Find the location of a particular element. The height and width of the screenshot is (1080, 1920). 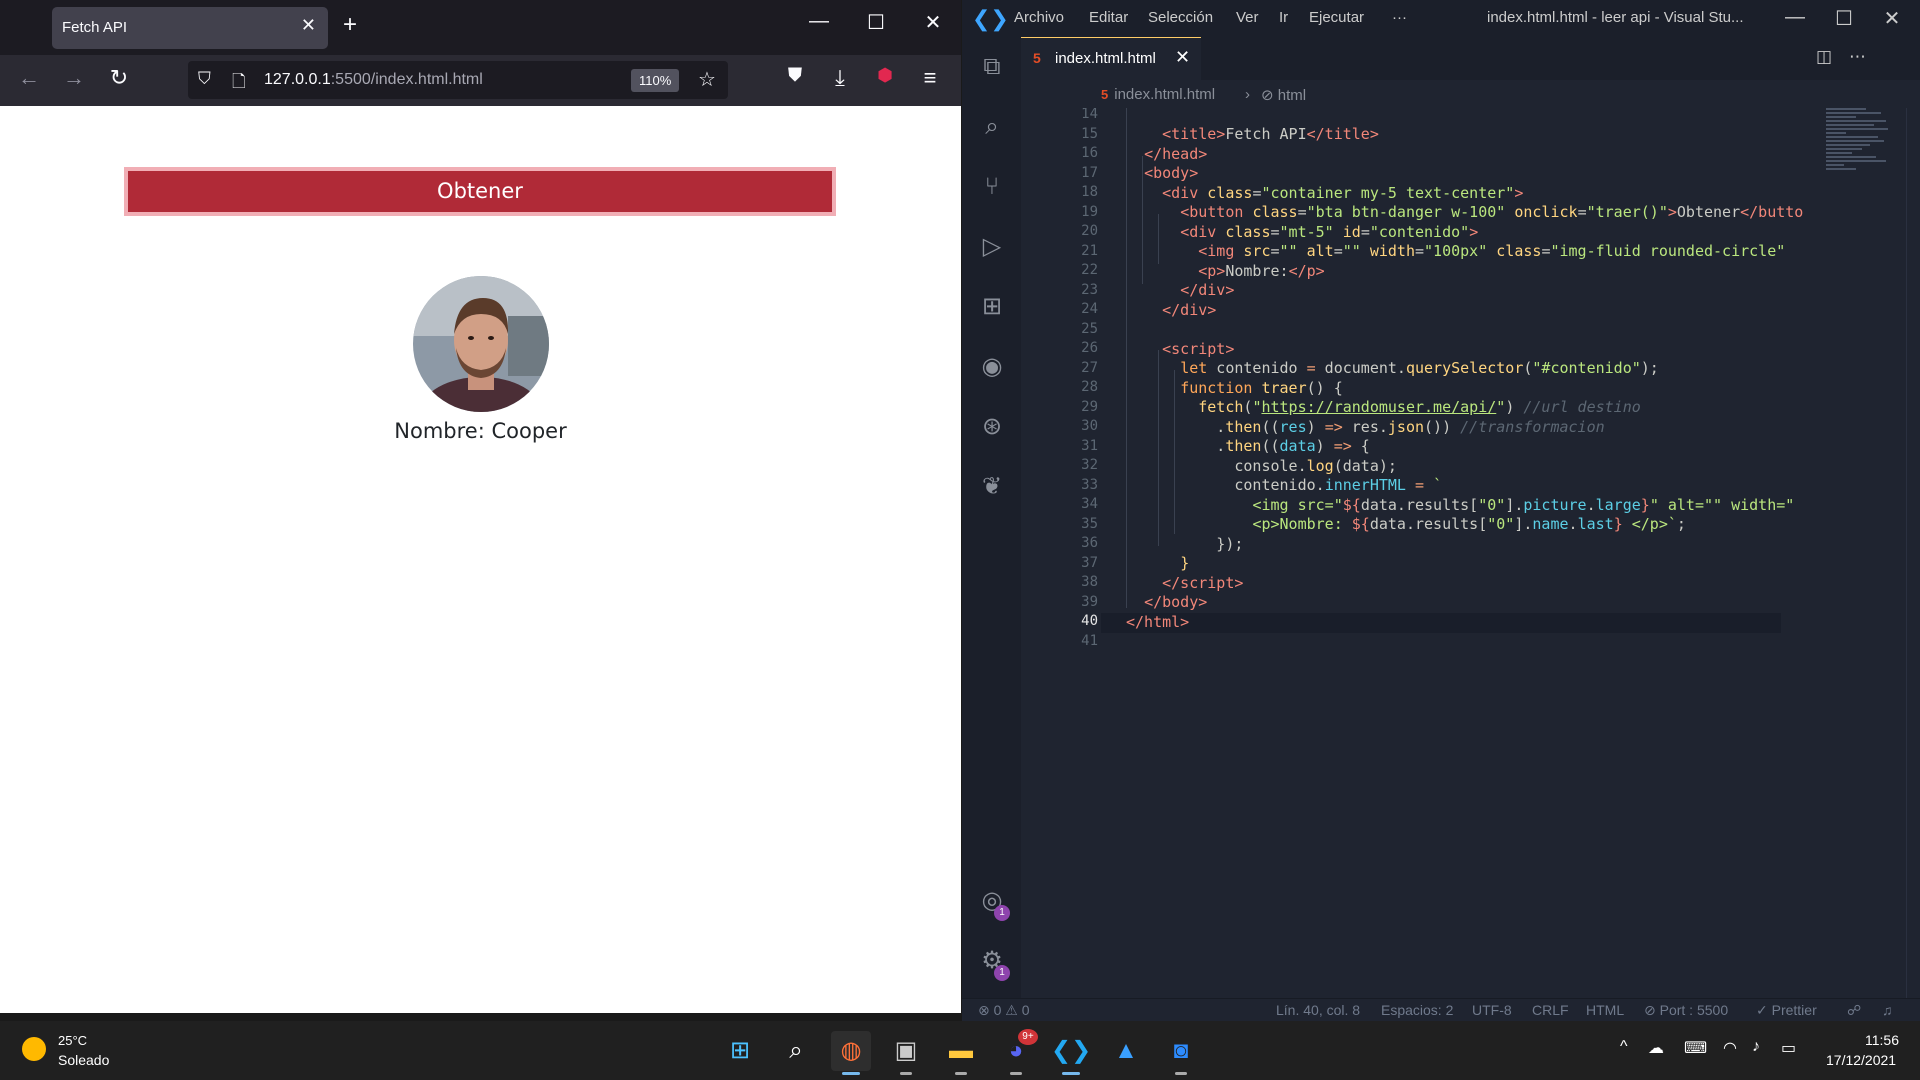

breadcrumb-symbol: ⊘ html is located at coordinates (1283, 95).